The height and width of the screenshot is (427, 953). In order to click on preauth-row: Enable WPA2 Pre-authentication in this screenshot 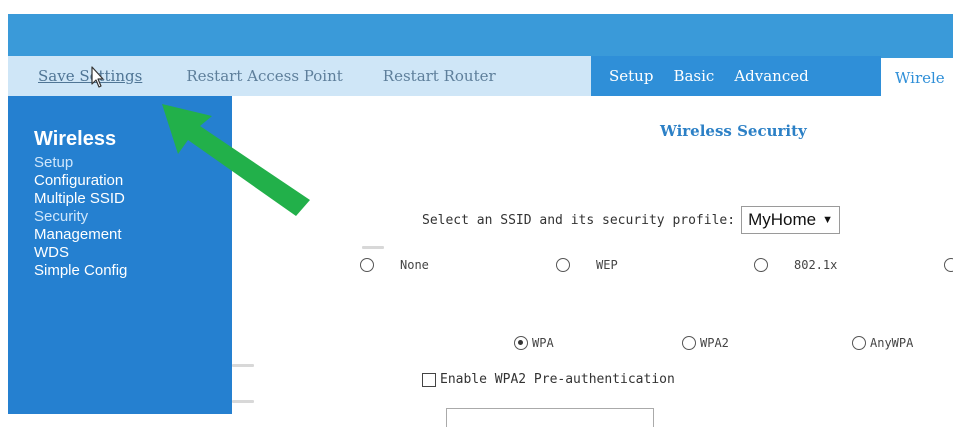, I will do `click(548, 379)`.